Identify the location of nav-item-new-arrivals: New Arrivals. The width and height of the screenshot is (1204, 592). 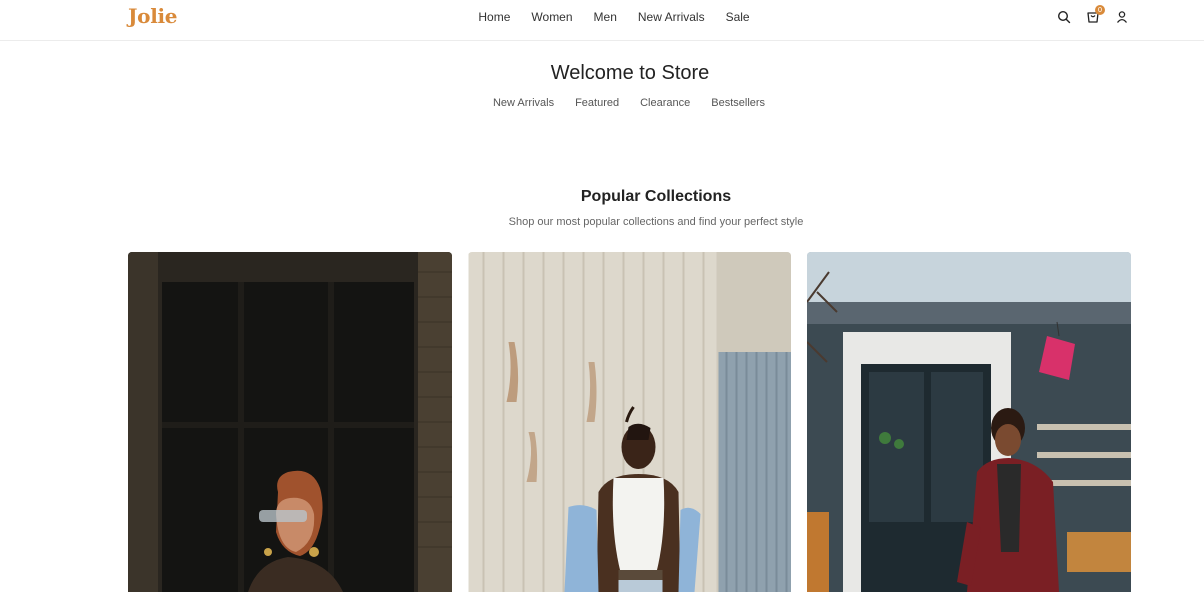
(671, 17).